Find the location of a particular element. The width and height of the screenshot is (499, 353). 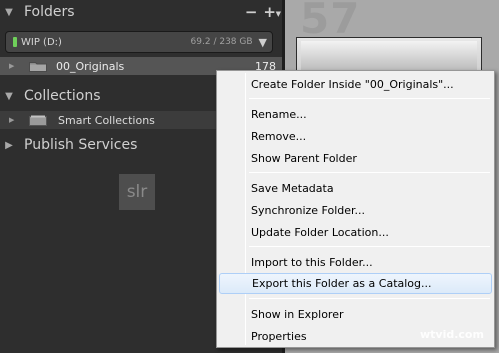

folders-panel-header: ▼ Folders − + ▼ is located at coordinates (141, 12).